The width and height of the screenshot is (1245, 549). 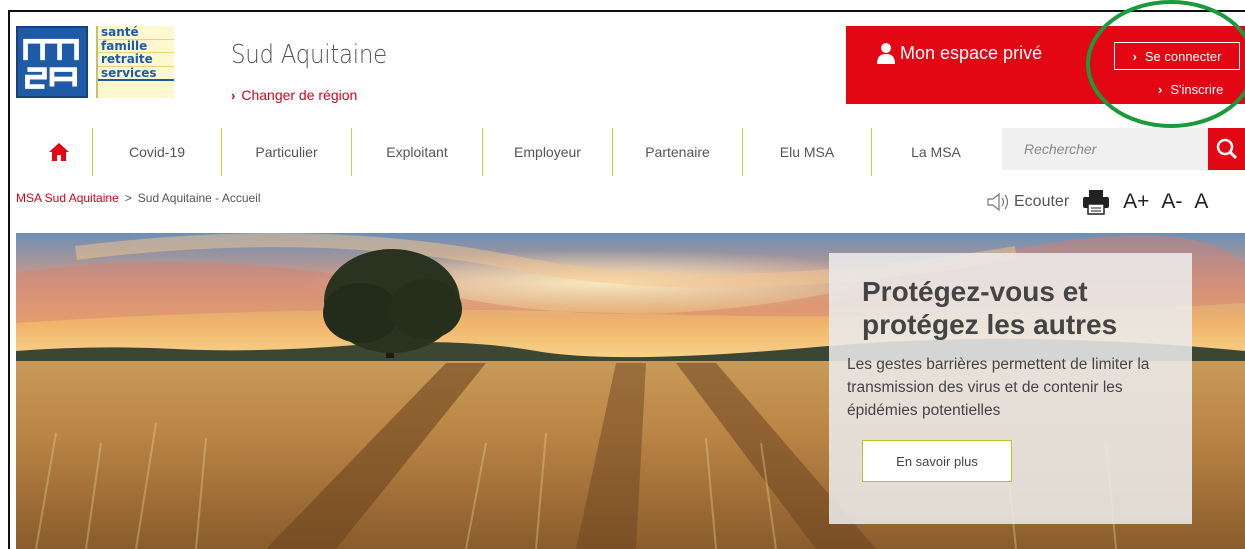 I want to click on nav-item-employeur: Employeur, so click(x=547, y=152).